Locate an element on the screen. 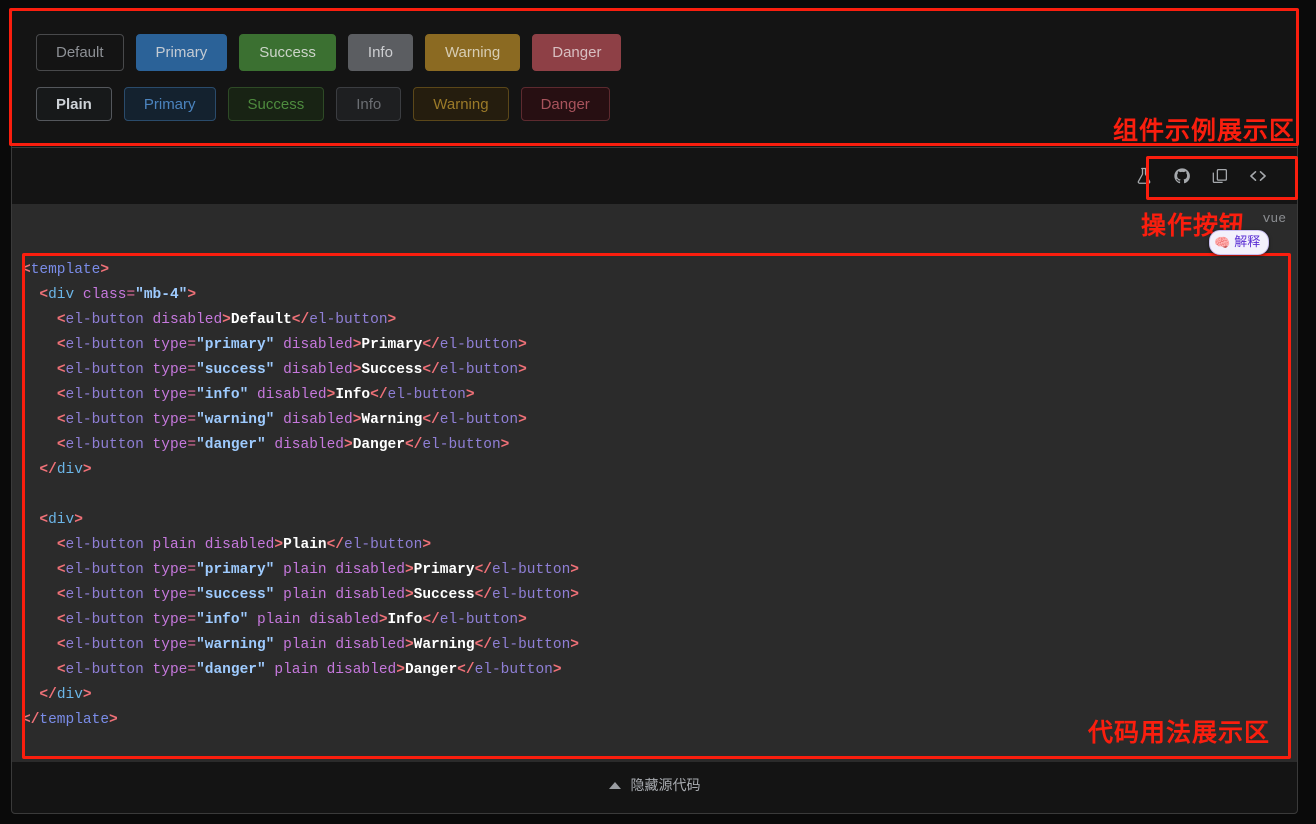  code-token: "info" is located at coordinates (222, 620).